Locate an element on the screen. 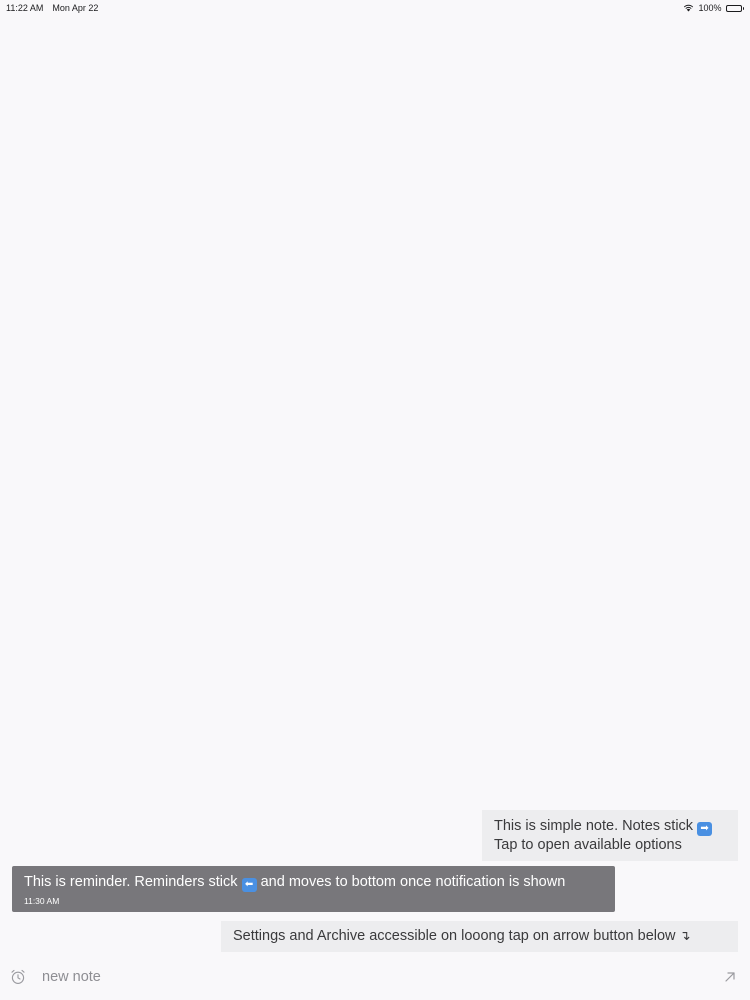  status-left: 11:22 AM Mon Apr 22 is located at coordinates (52, 8).